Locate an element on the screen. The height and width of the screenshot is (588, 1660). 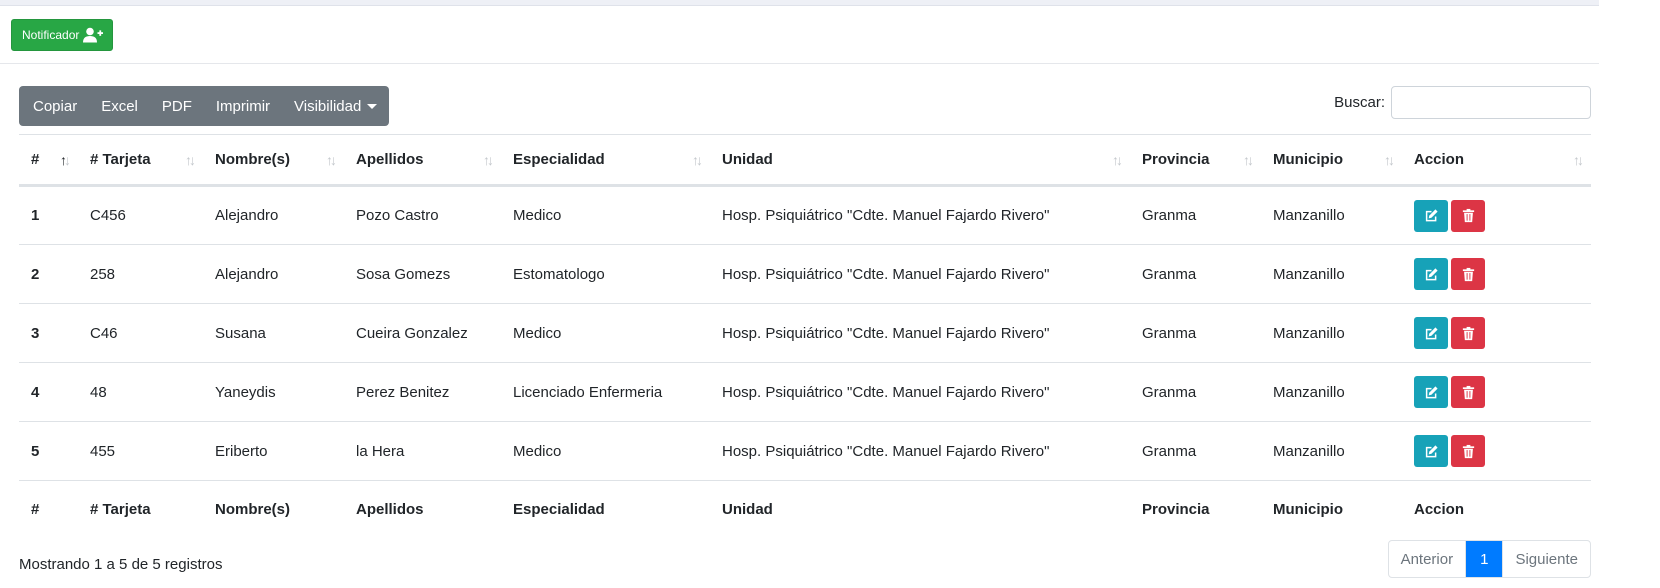
col-header: Nombre(s) ↑↓ is located at coordinates (273, 160).